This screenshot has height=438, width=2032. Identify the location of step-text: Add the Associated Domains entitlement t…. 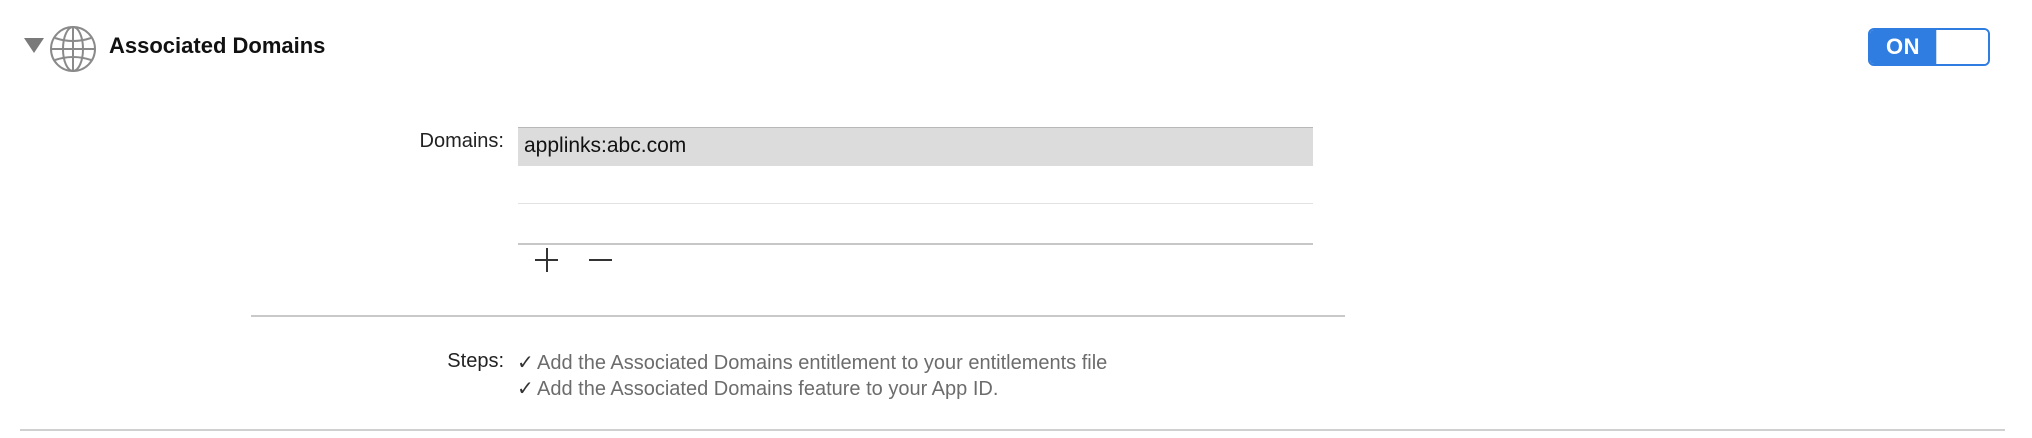
(822, 363).